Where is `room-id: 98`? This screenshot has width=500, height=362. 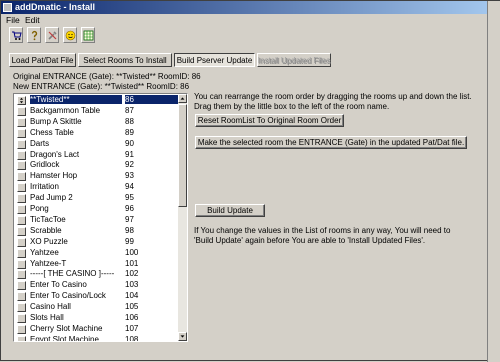
room-id: 98 is located at coordinates (129, 230).